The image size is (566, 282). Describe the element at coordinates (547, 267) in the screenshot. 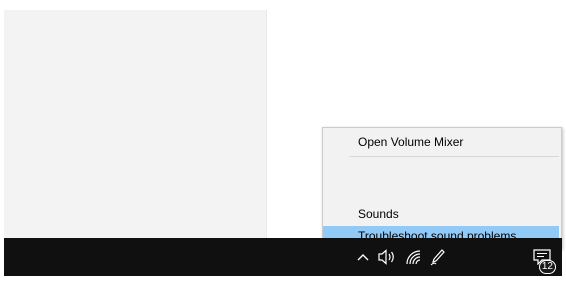

I see `notification-count-badge: 12` at that location.